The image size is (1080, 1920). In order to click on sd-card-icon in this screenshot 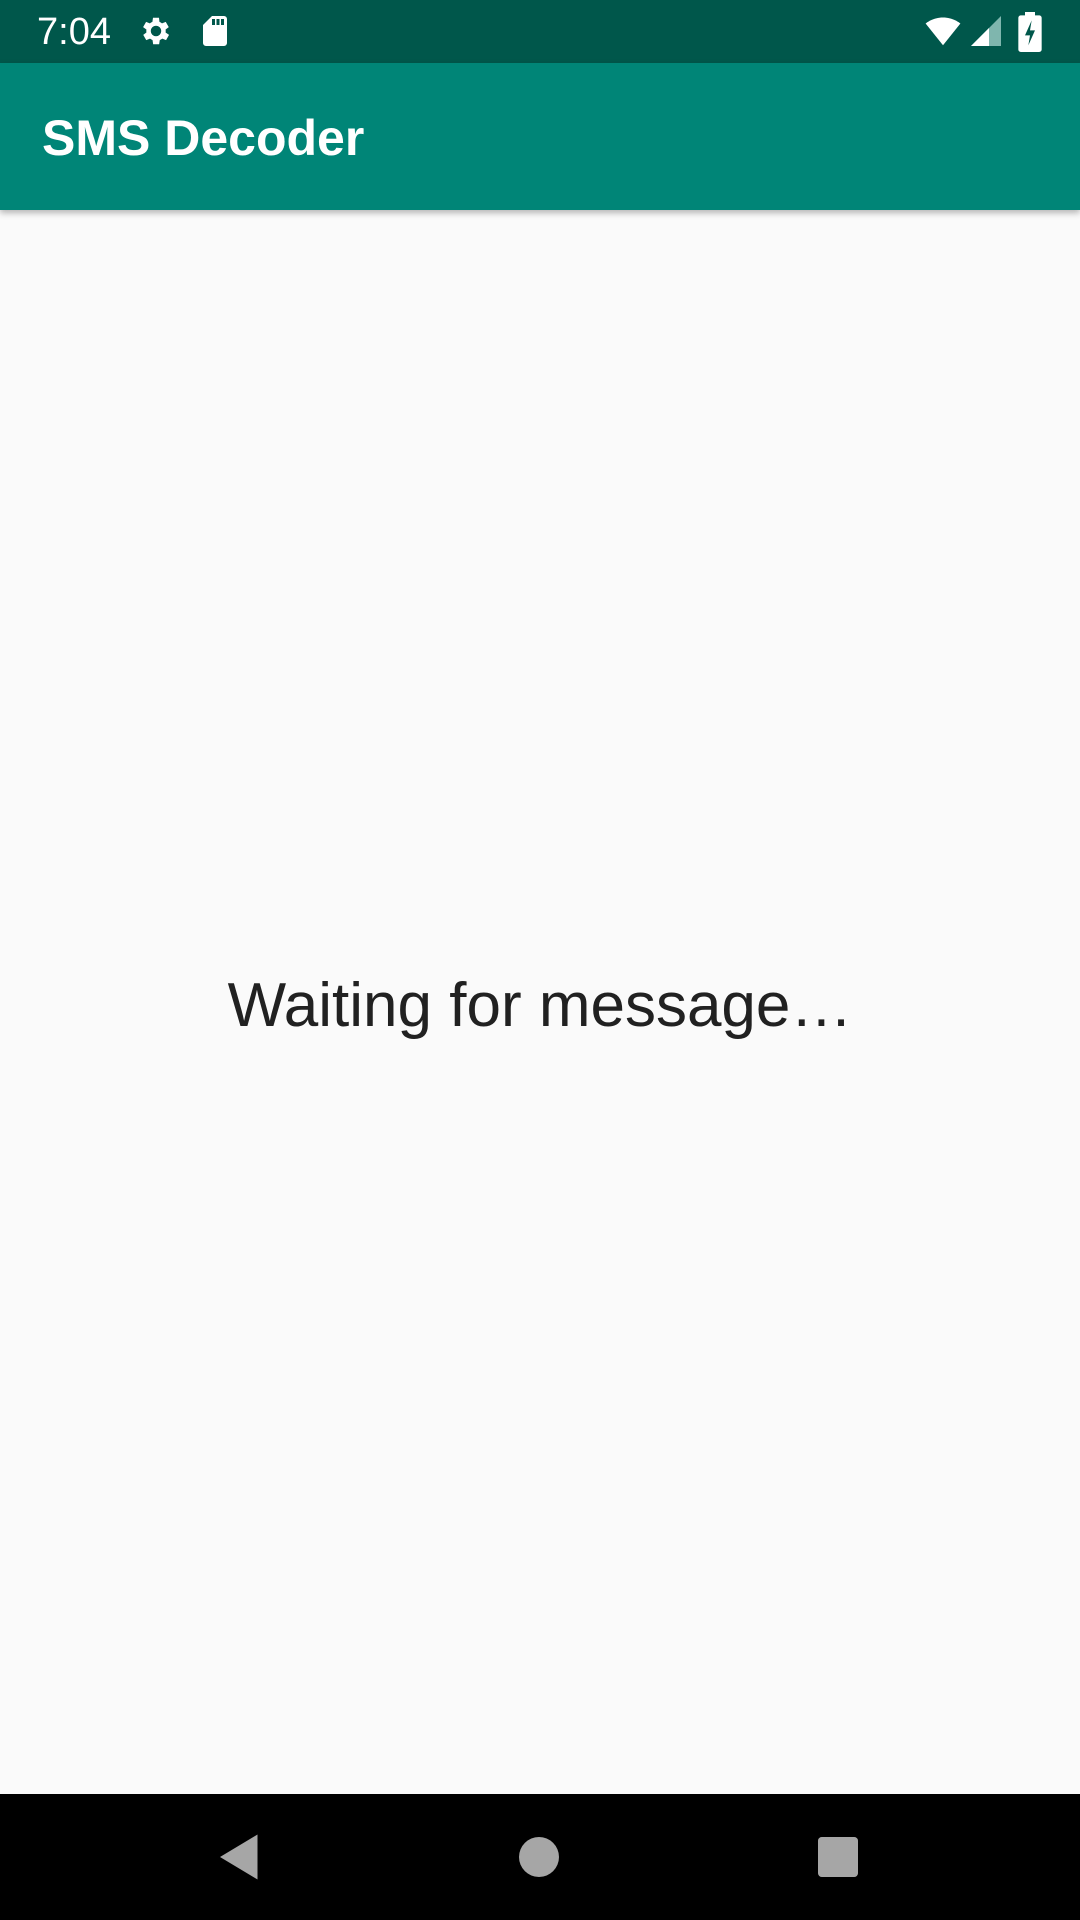, I will do `click(215, 31)`.